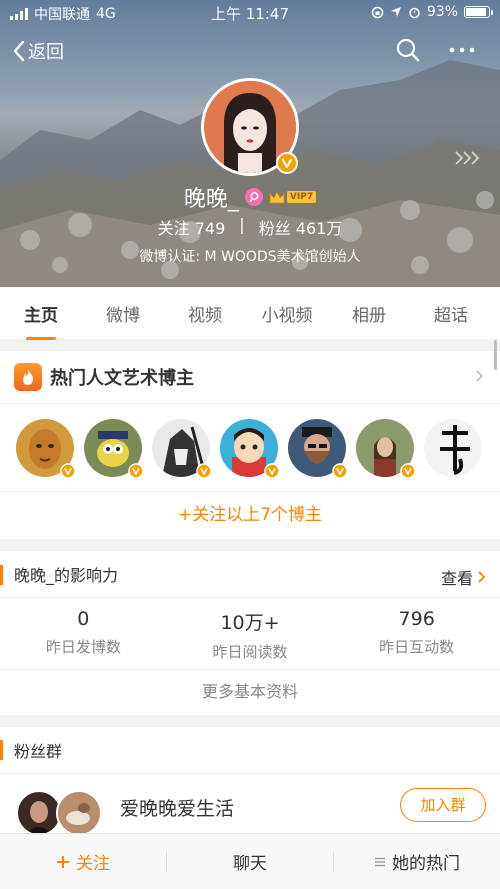  Describe the element at coordinates (417, 647) in the screenshot. I see `stat-label: 昨日互动数` at that location.